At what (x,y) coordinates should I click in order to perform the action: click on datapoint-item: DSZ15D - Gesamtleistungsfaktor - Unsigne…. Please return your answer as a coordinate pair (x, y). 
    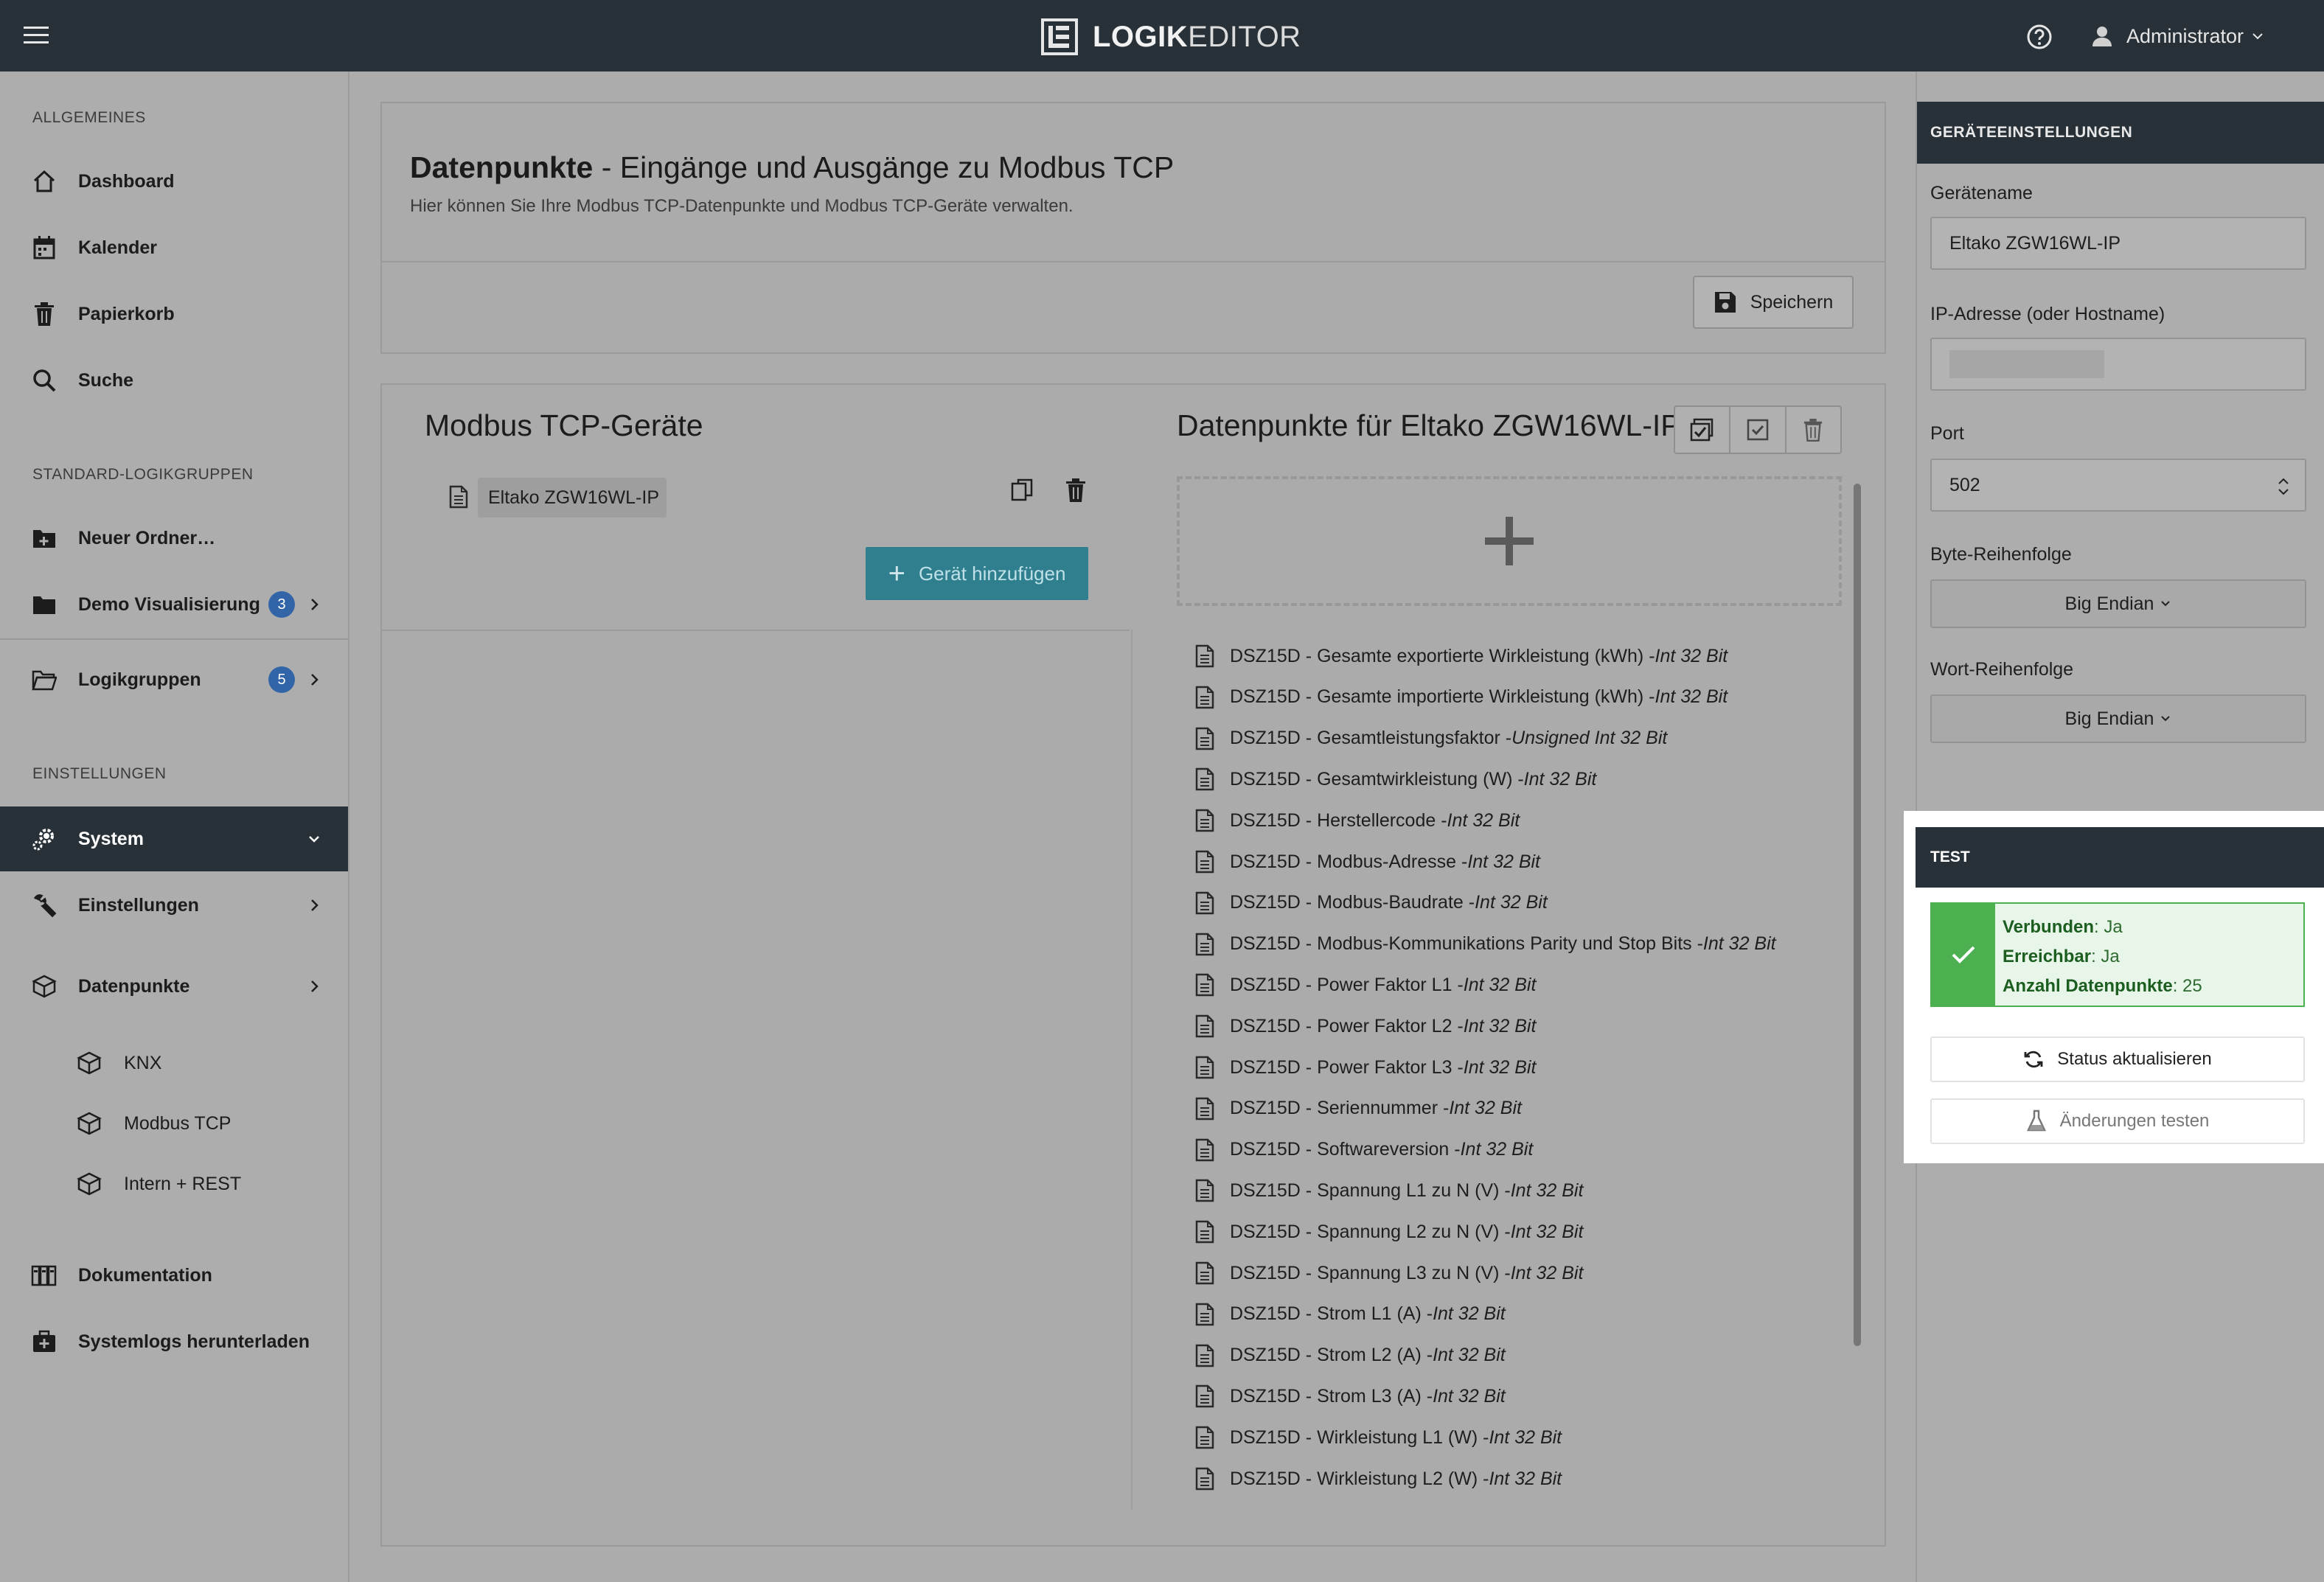
    Looking at the image, I should click on (1431, 738).